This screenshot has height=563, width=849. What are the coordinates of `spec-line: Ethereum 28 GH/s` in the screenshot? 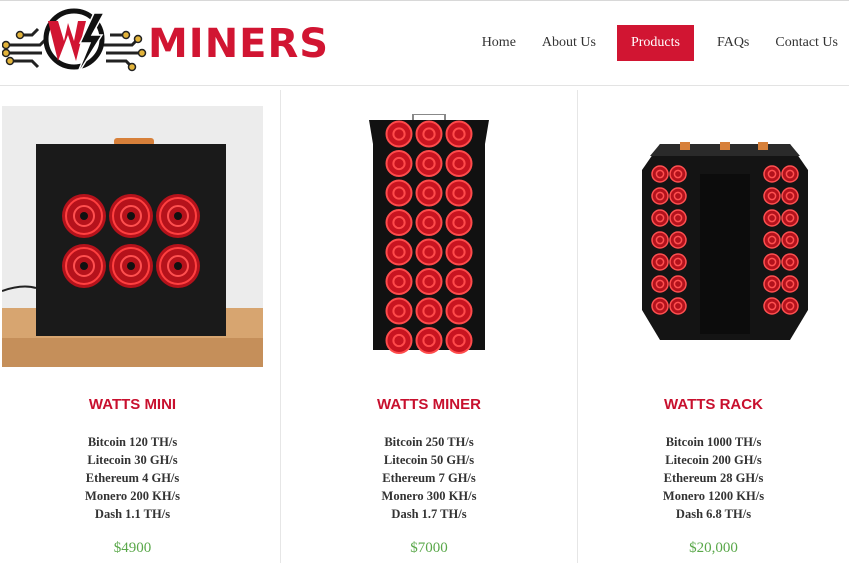 It's located at (713, 478).